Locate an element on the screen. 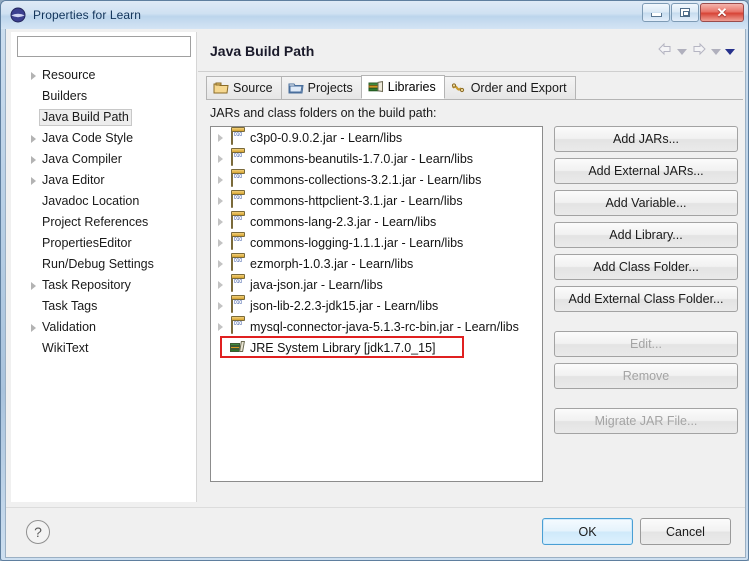 The height and width of the screenshot is (561, 749). tab-projects: Projects is located at coordinates (321, 87).